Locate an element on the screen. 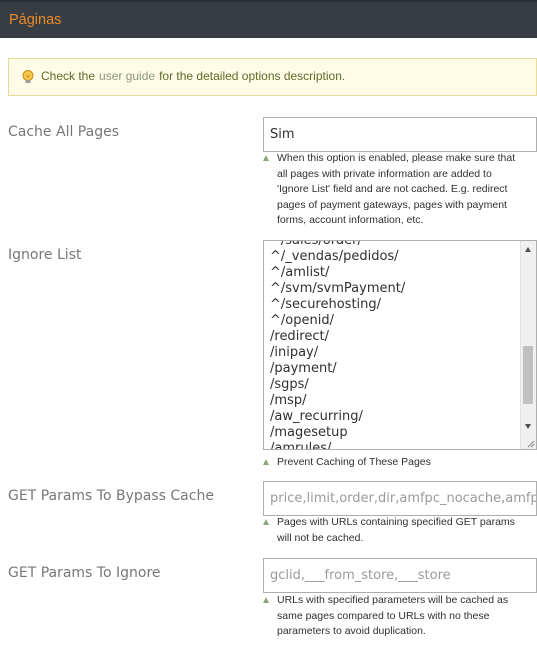  lightbulb-icon is located at coordinates (28, 76).